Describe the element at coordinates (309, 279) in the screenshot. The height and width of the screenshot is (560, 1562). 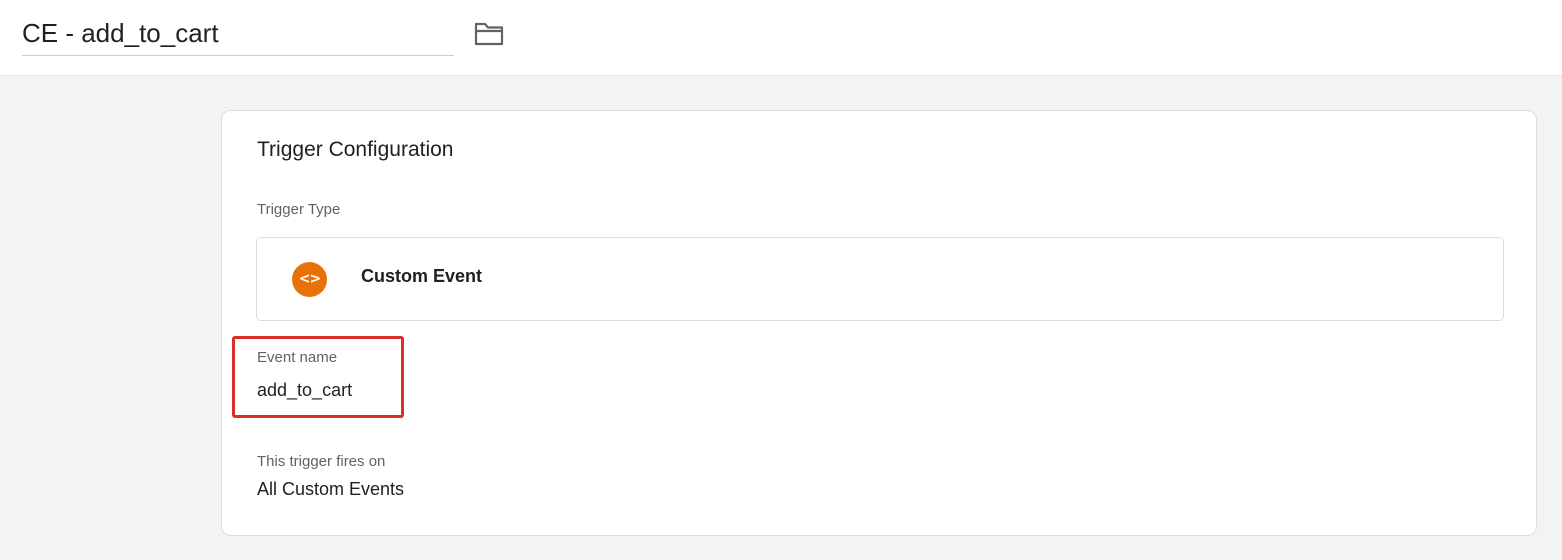
I see `code-brackets-icon: <>` at that location.